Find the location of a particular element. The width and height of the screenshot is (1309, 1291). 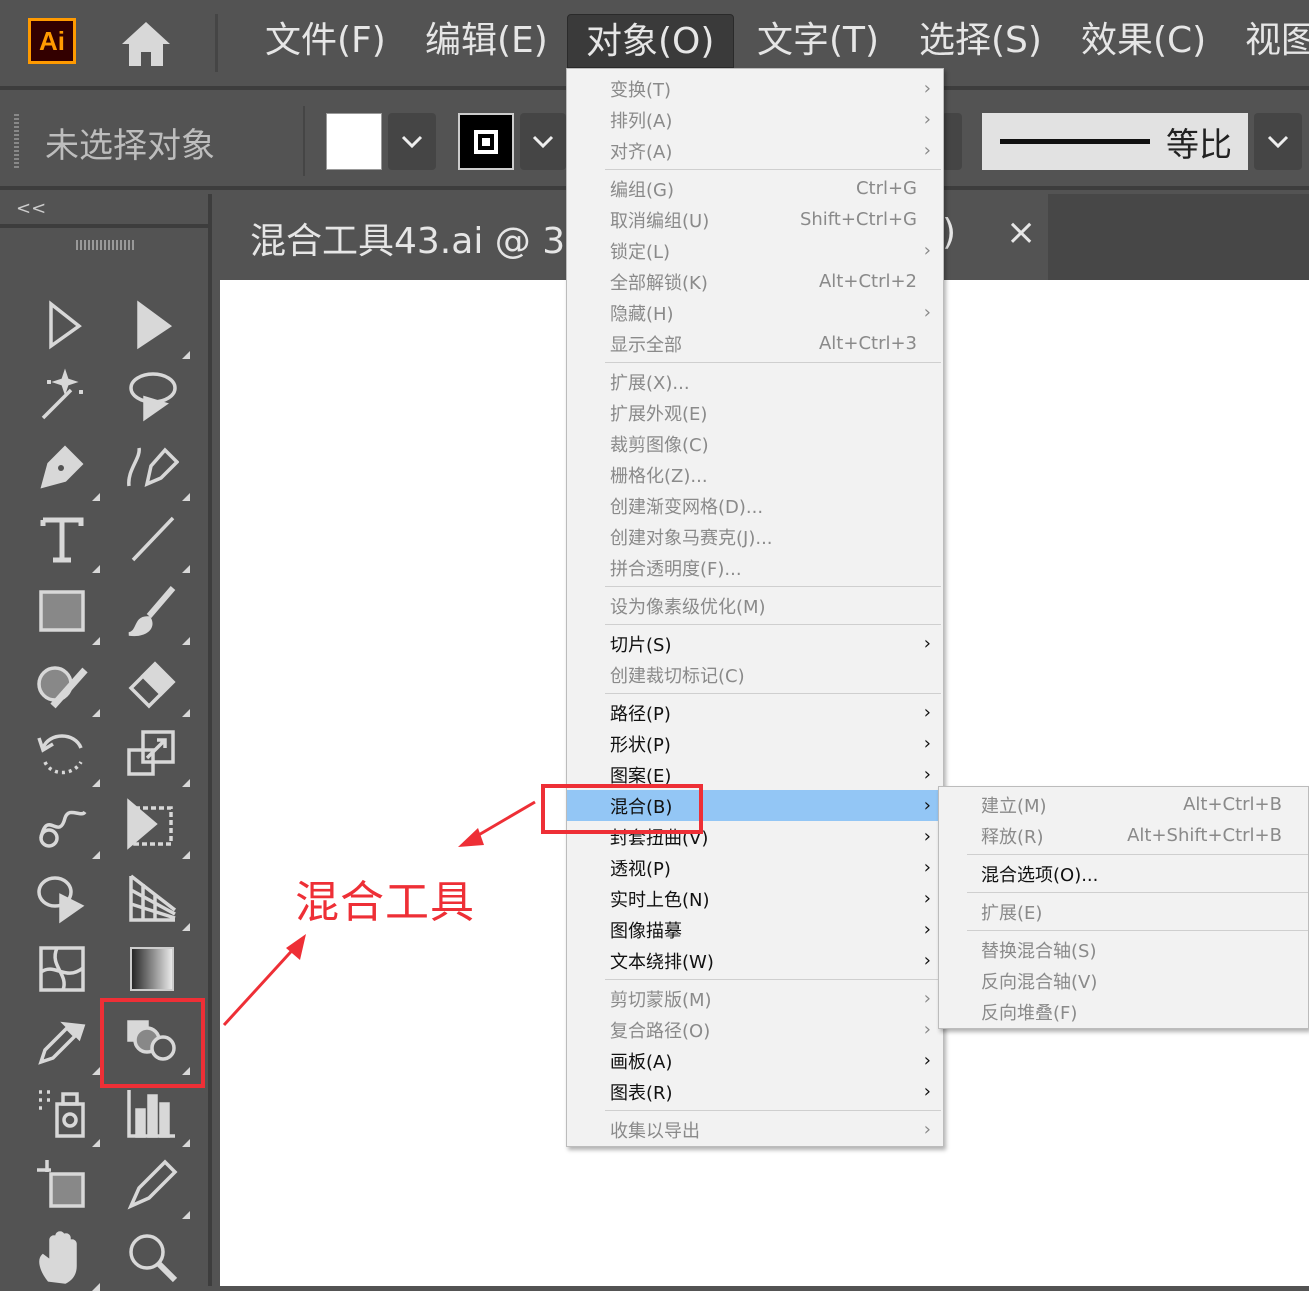

annotation-arrowhead-menu is located at coordinates (471, 837).